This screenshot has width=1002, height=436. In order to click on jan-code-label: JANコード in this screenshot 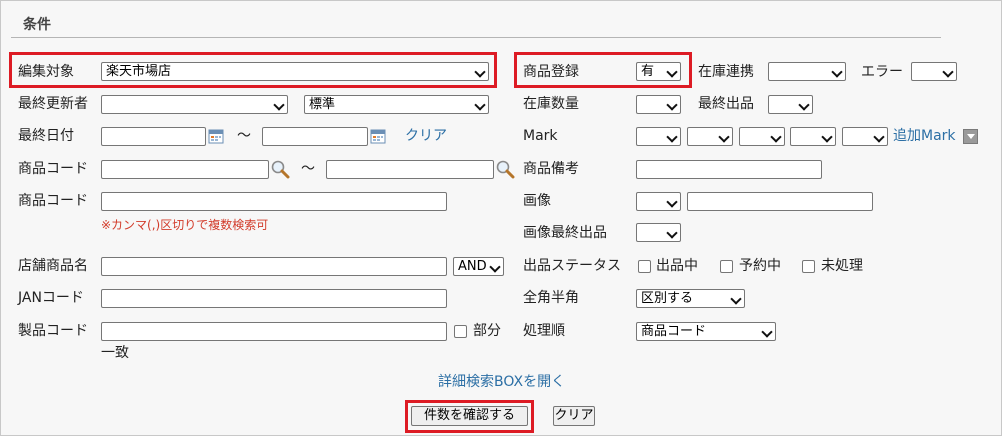, I will do `click(51, 298)`.